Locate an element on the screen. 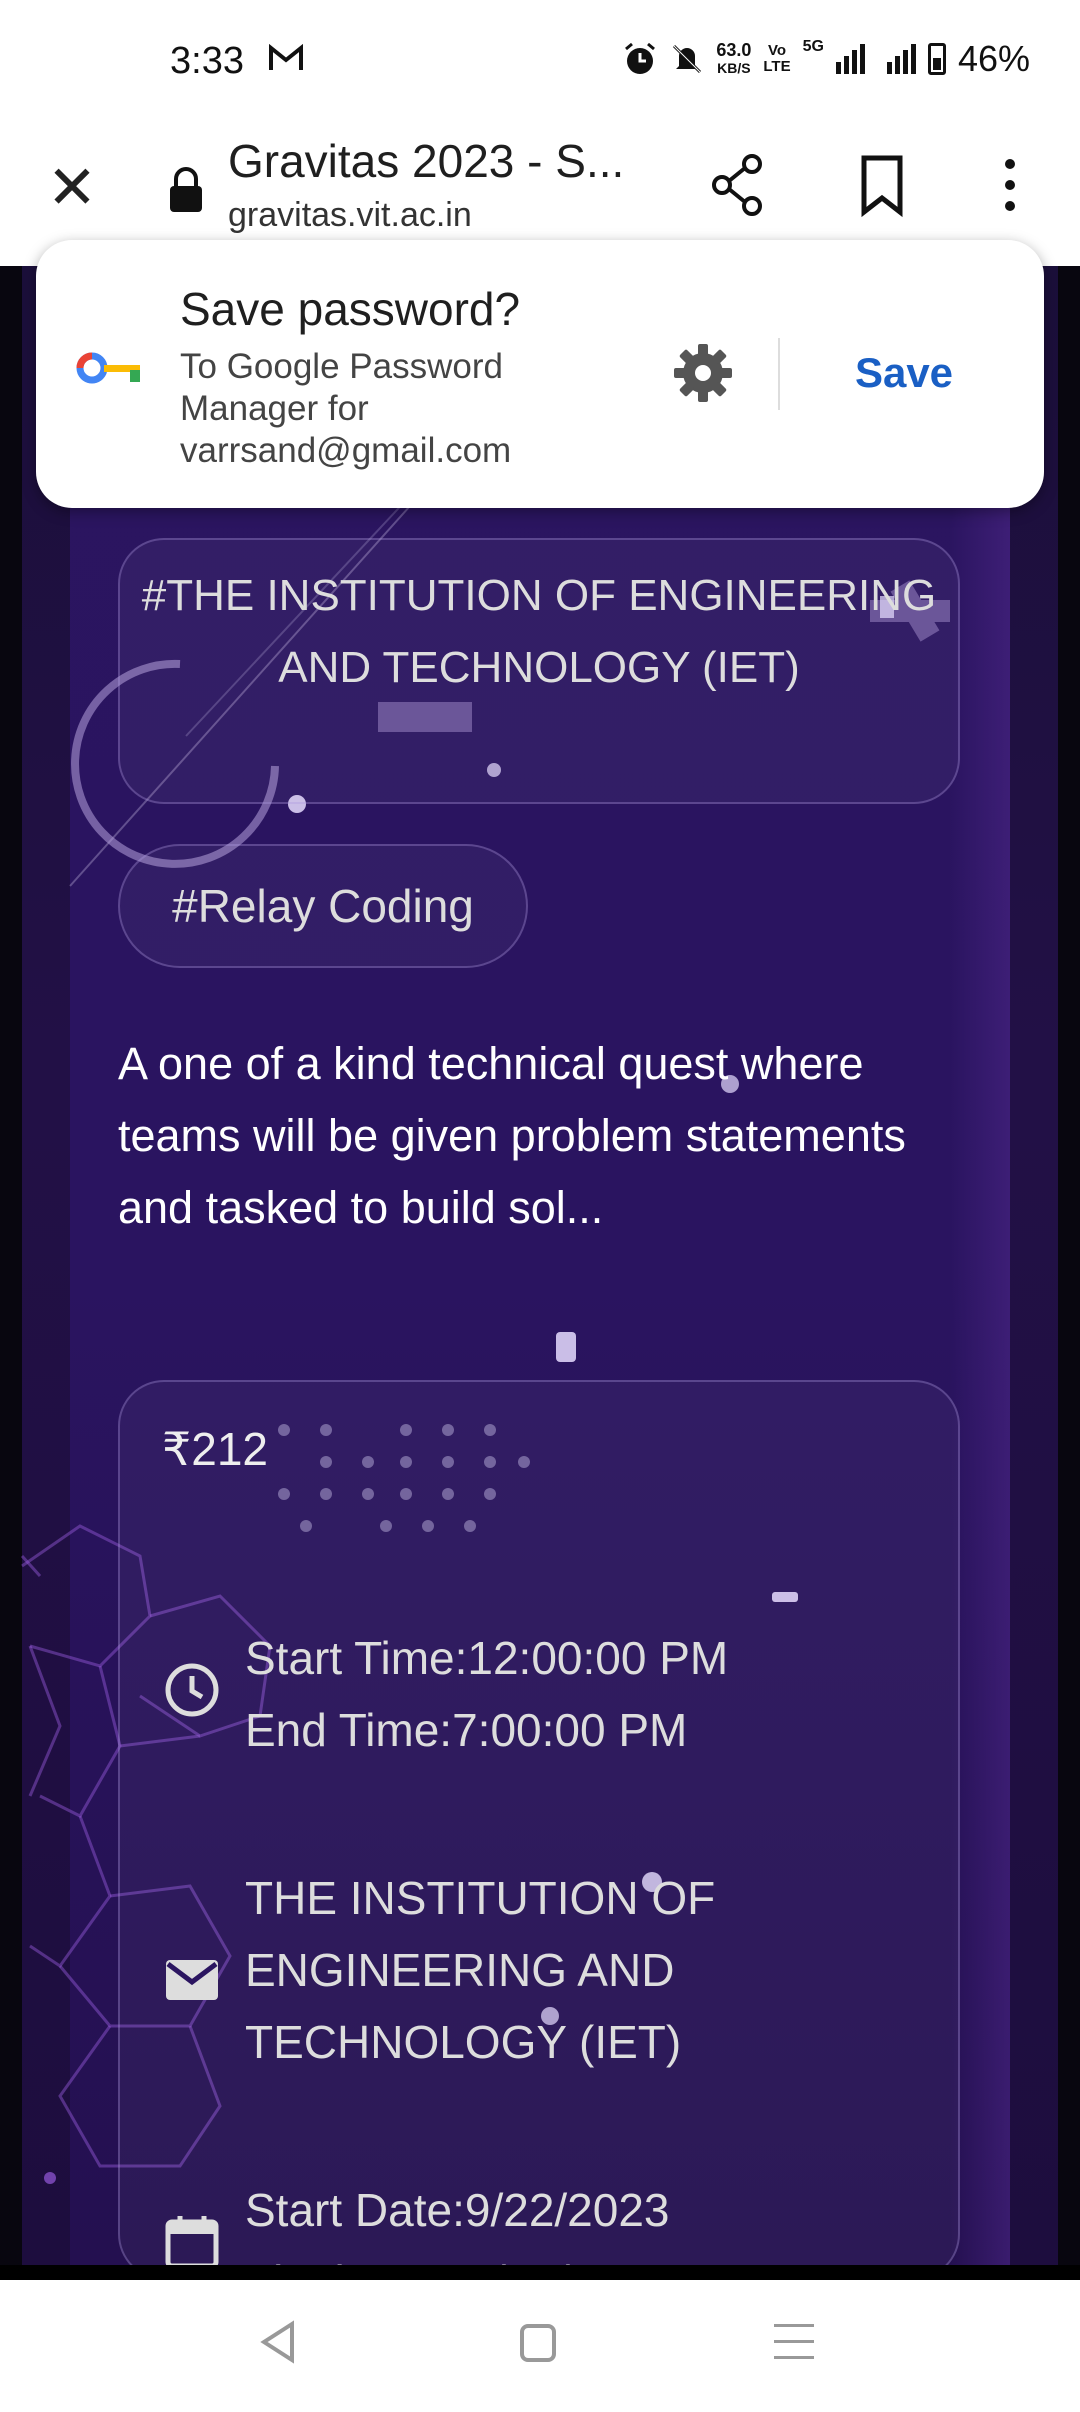 This screenshot has height=2412, width=1080. network-type: 5G is located at coordinates (813, 46).